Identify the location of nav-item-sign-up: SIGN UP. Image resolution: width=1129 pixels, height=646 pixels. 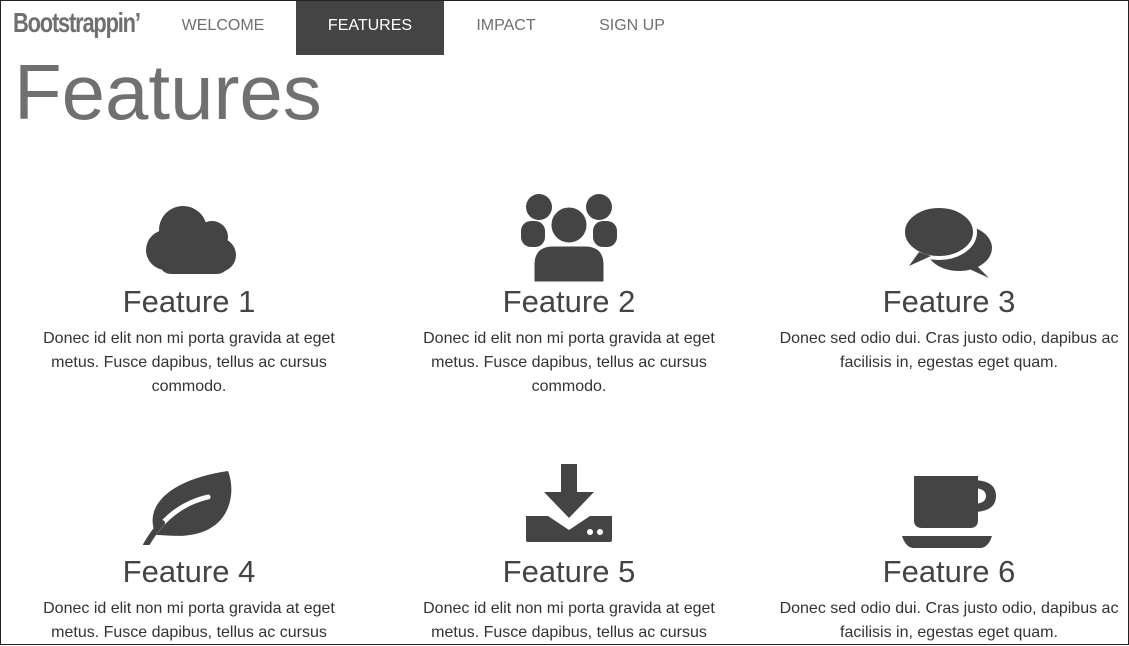
(632, 28).